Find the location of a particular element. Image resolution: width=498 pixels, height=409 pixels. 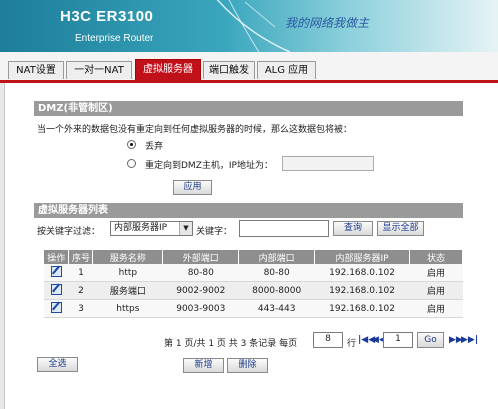

tab-virtual-server: 虚拟服务器 is located at coordinates (168, 69).